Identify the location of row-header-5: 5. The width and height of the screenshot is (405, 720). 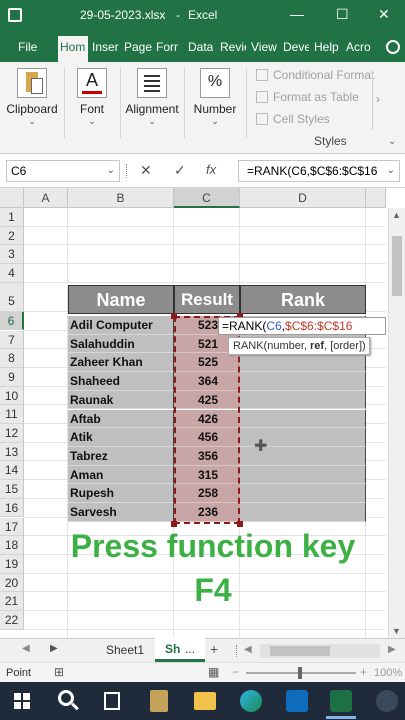
(12, 297).